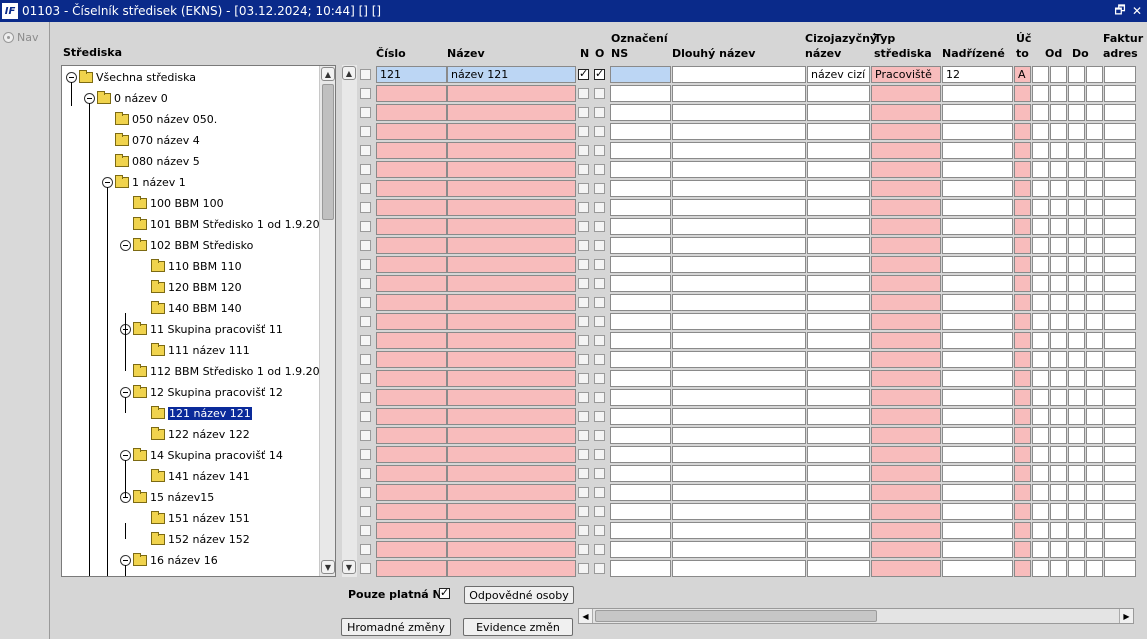 The height and width of the screenshot is (639, 1147). Describe the element at coordinates (242, 224) in the screenshot. I see `tree-node-label: 101 BBM Středisko 1 od 1.9.2024` at that location.